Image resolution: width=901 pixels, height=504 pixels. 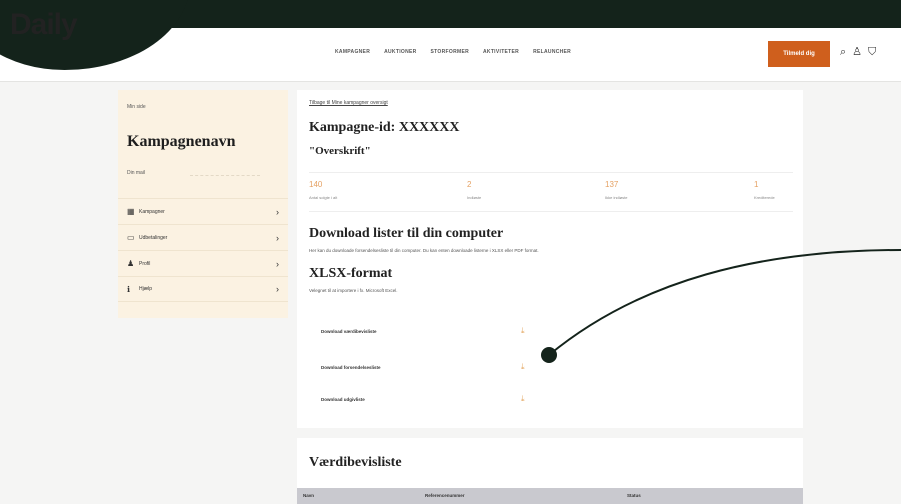 What do you see at coordinates (146, 289) in the screenshot?
I see `sidebar-item-label: Hjælp` at bounding box center [146, 289].